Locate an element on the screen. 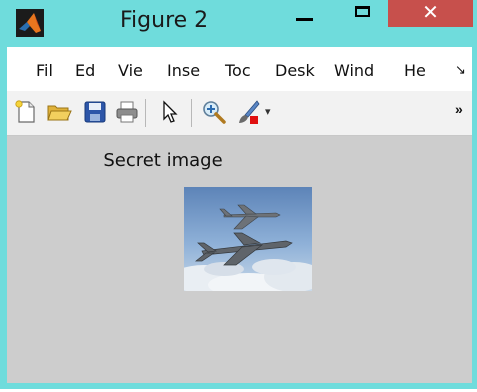 This screenshot has height=392, width=477. menu-tools: Toc is located at coordinates (238, 70).